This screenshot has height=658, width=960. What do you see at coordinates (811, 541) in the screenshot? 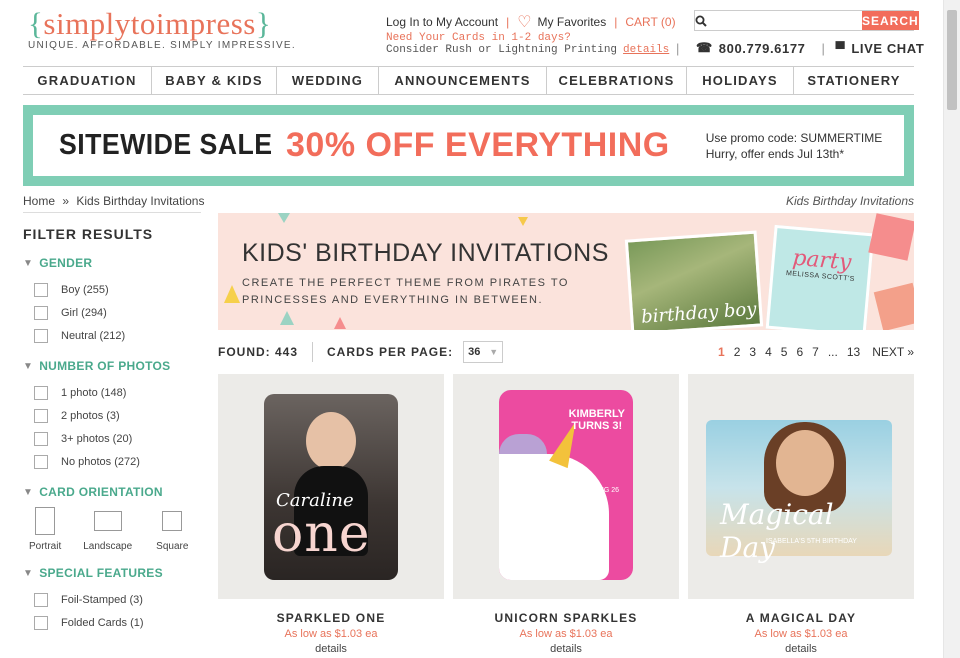
I see `card-art-details: ISABELLA'S 5TH BIRTHDAY` at bounding box center [811, 541].